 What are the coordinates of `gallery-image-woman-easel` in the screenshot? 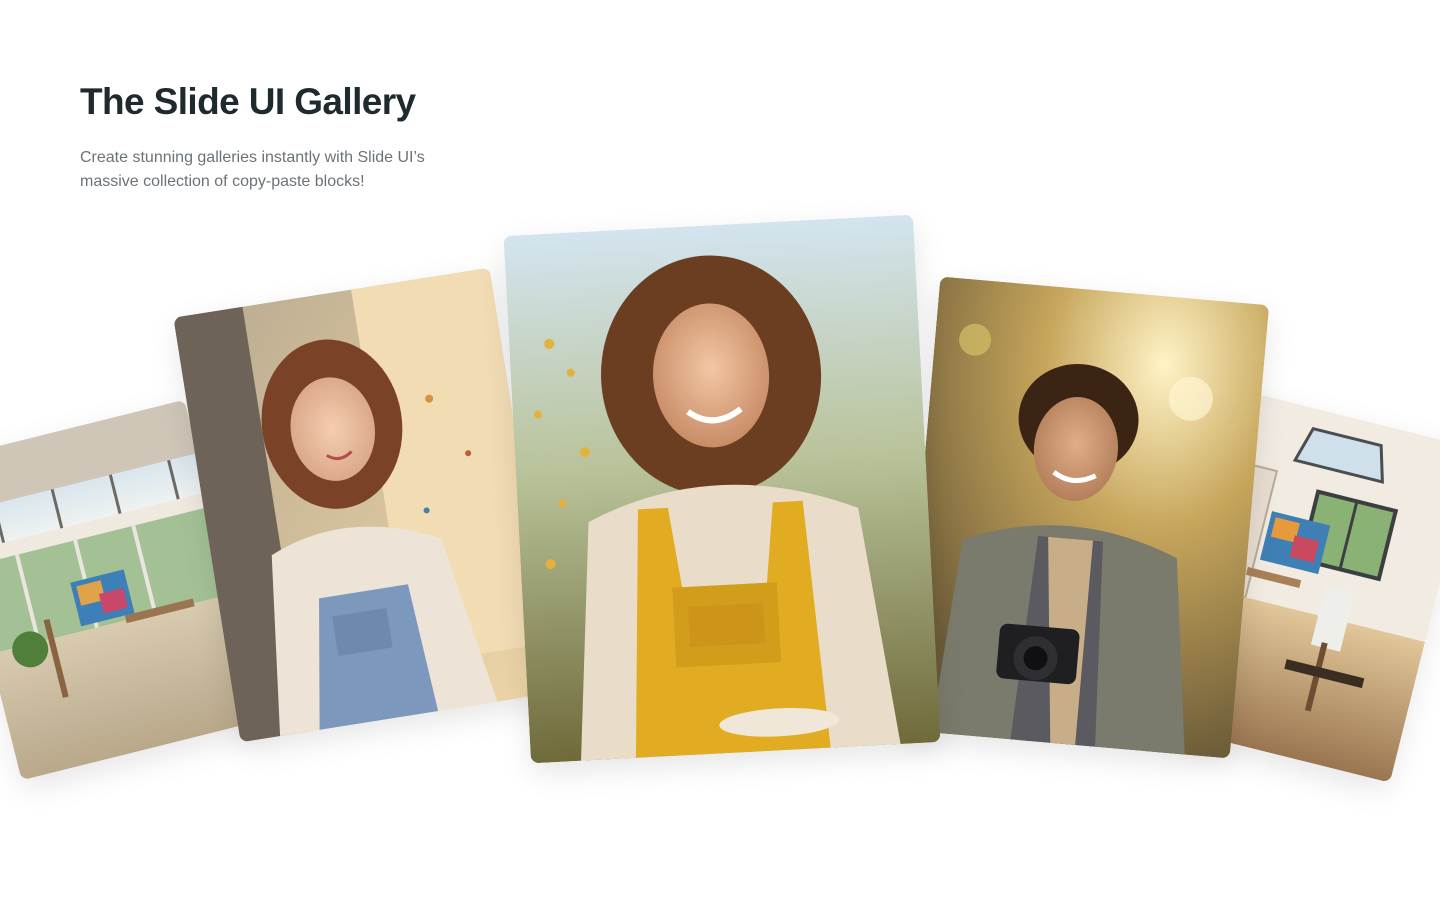 It's located at (365, 505).